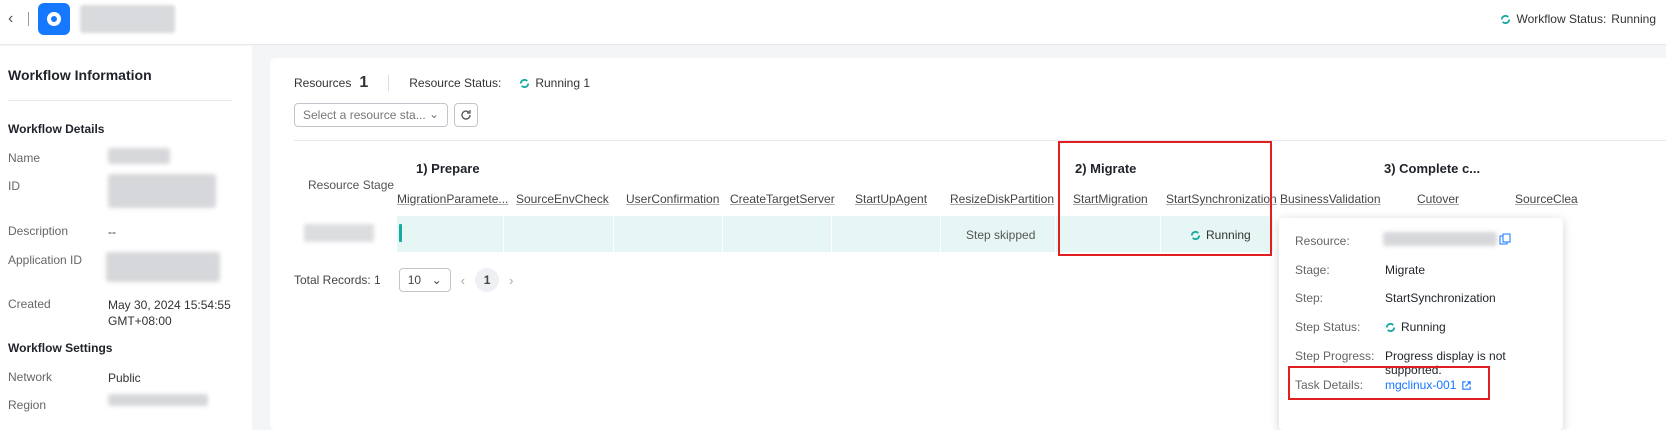 The height and width of the screenshot is (430, 1666). I want to click on network-label: Network, so click(30, 377).